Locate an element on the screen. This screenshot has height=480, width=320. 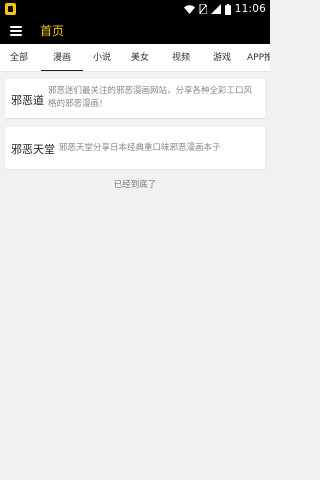
status-bar: 11:06 is located at coordinates (135, 9).